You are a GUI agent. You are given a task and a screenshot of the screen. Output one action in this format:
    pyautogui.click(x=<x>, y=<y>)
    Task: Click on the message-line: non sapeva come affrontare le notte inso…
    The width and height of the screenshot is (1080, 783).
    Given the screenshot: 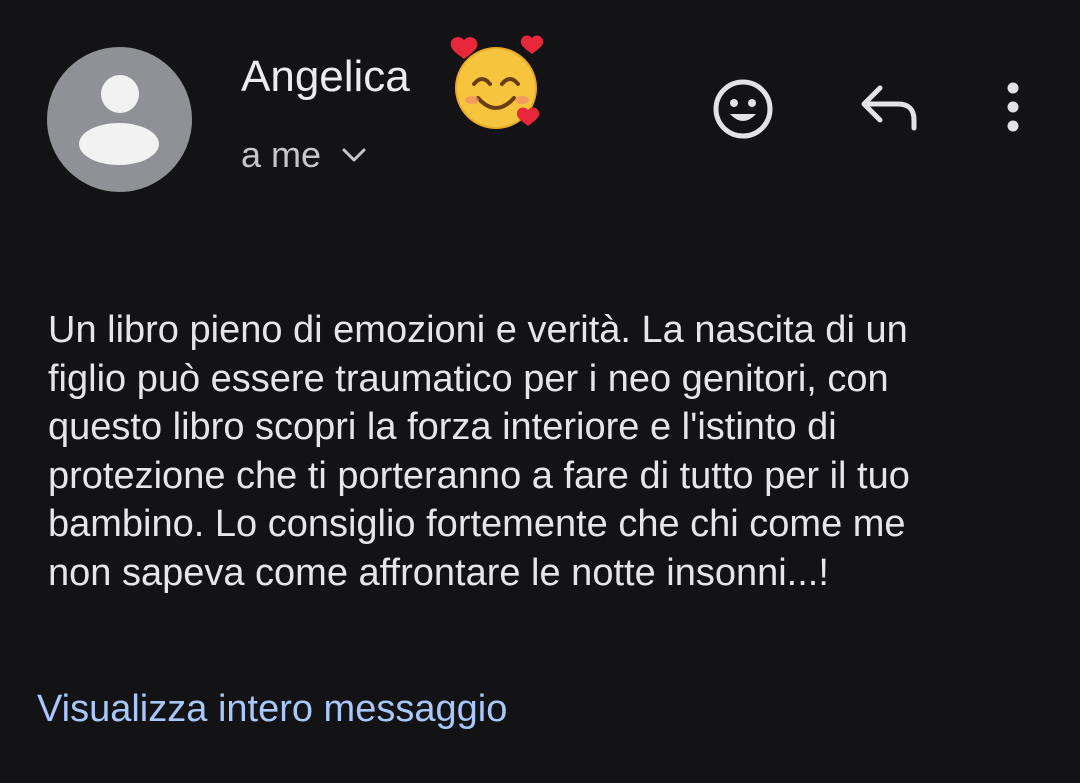 What is the action you would take?
    pyautogui.click(x=438, y=572)
    